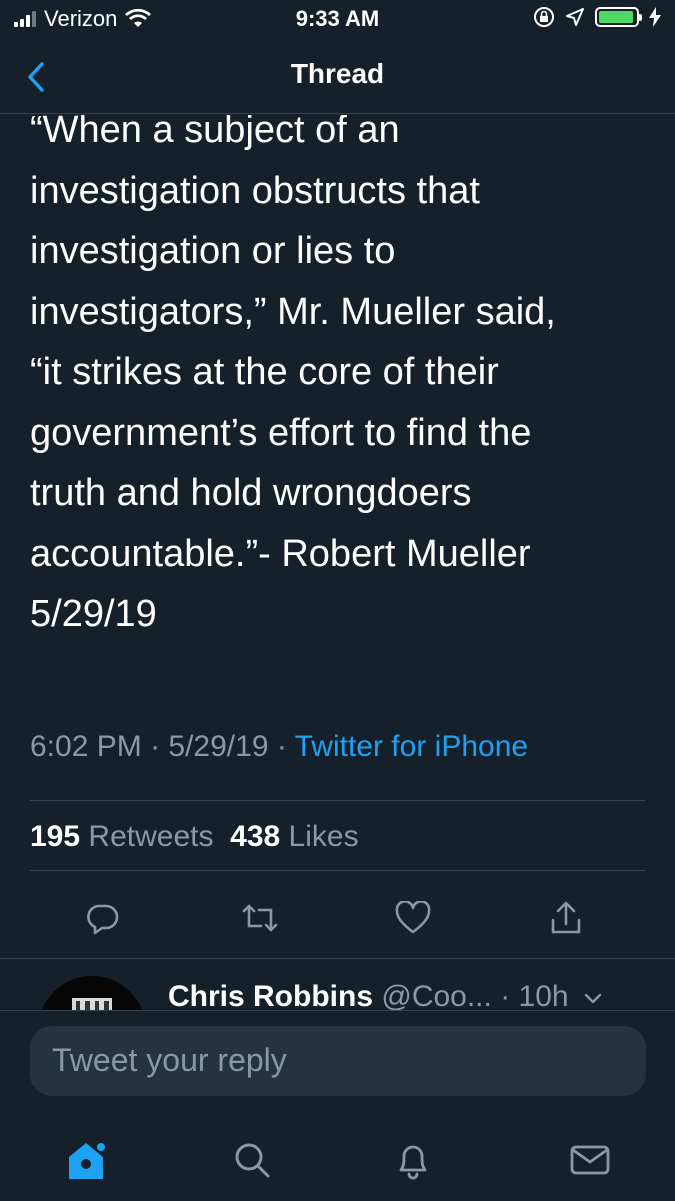  Describe the element at coordinates (618, 17) in the screenshot. I see `battery-icon` at that location.